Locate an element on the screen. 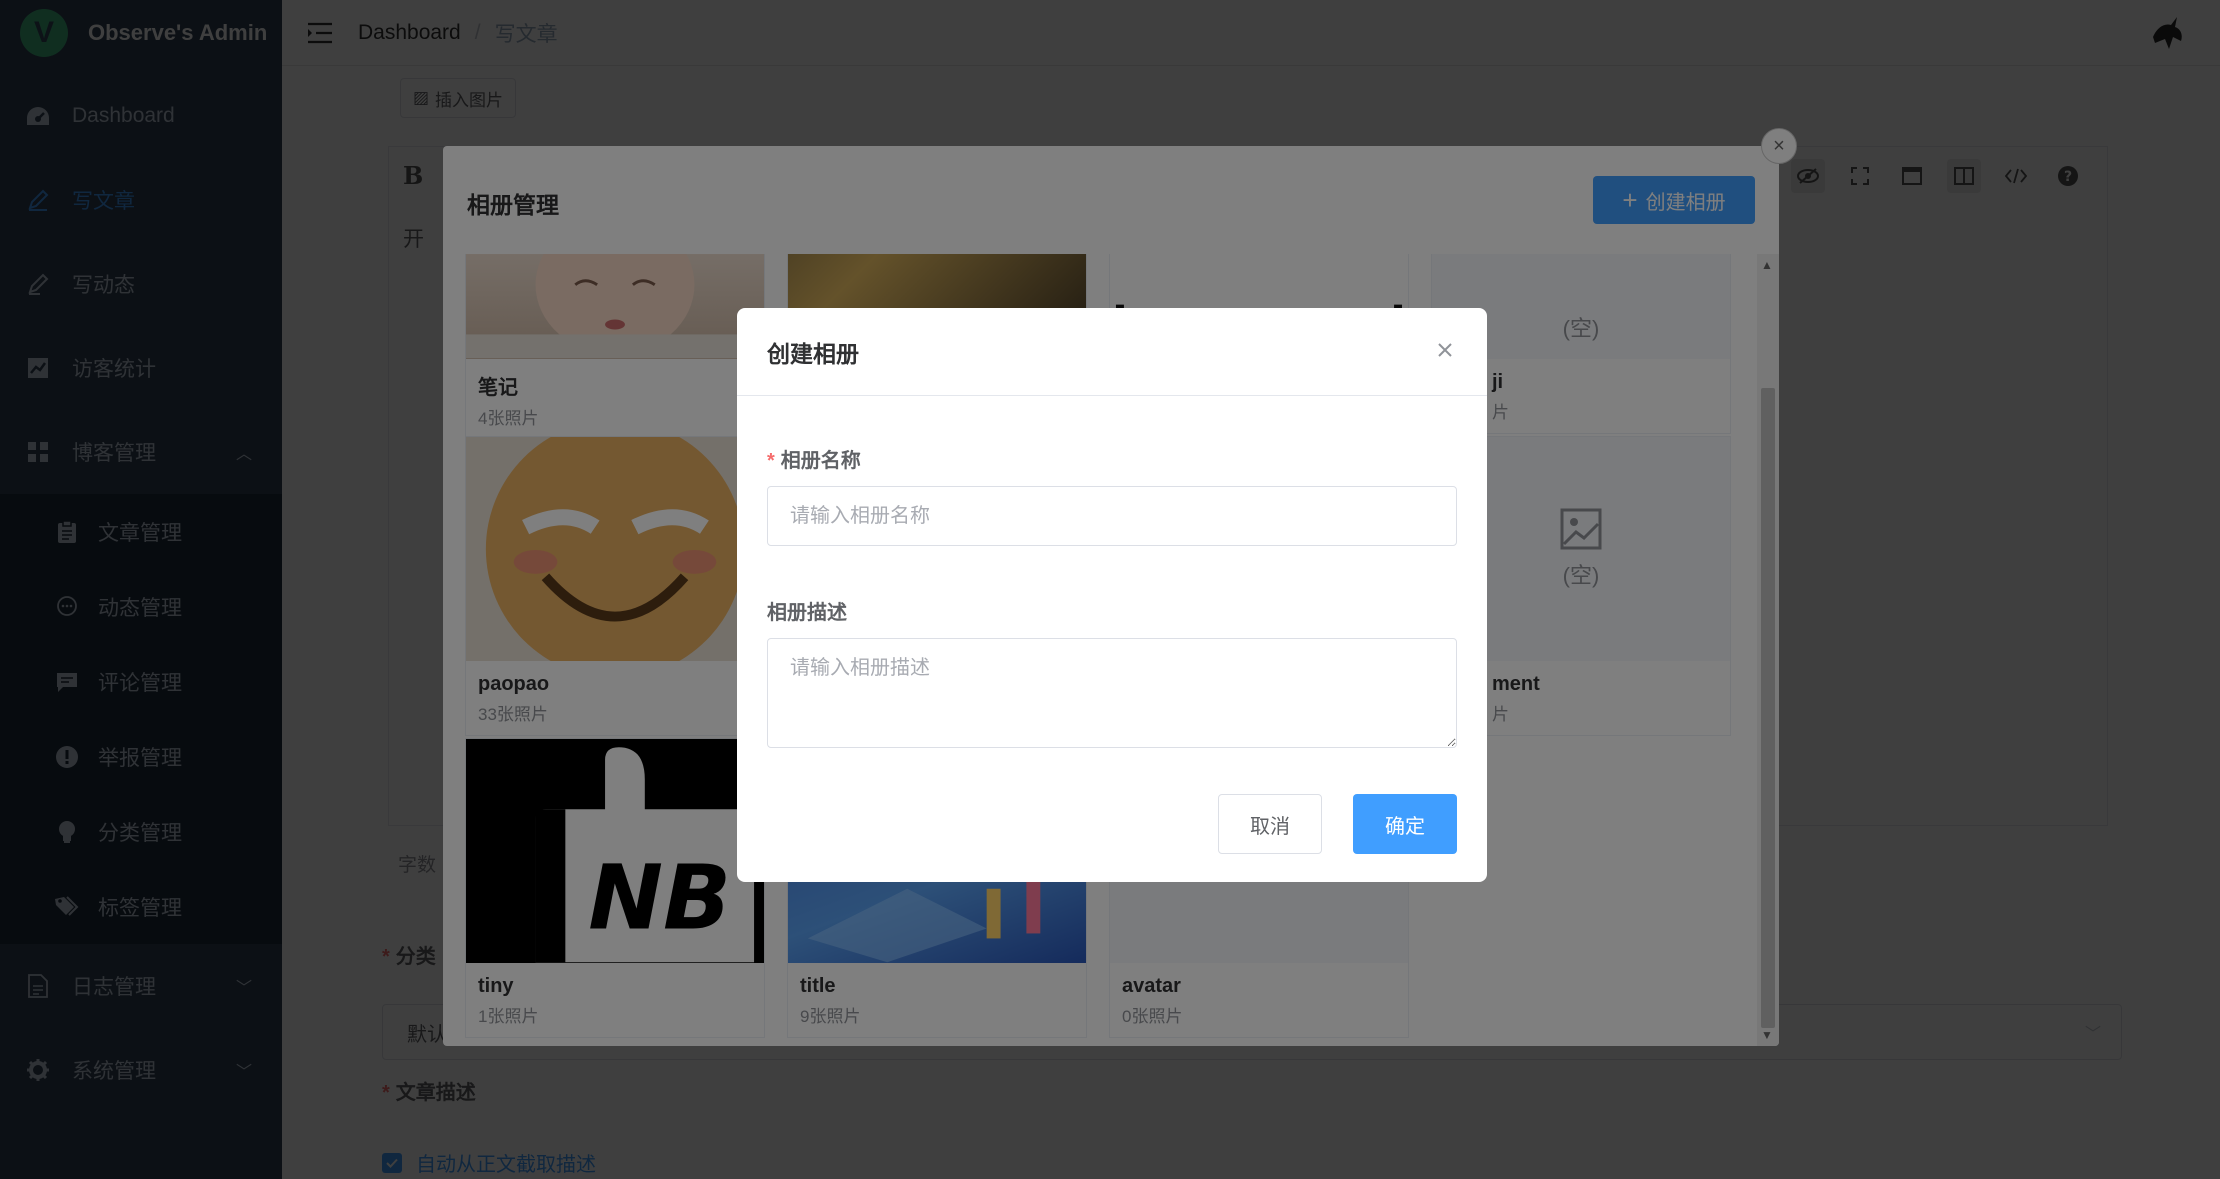 This screenshot has height=1179, width=2220. dialog-title: 创建相册 is located at coordinates (813, 353).